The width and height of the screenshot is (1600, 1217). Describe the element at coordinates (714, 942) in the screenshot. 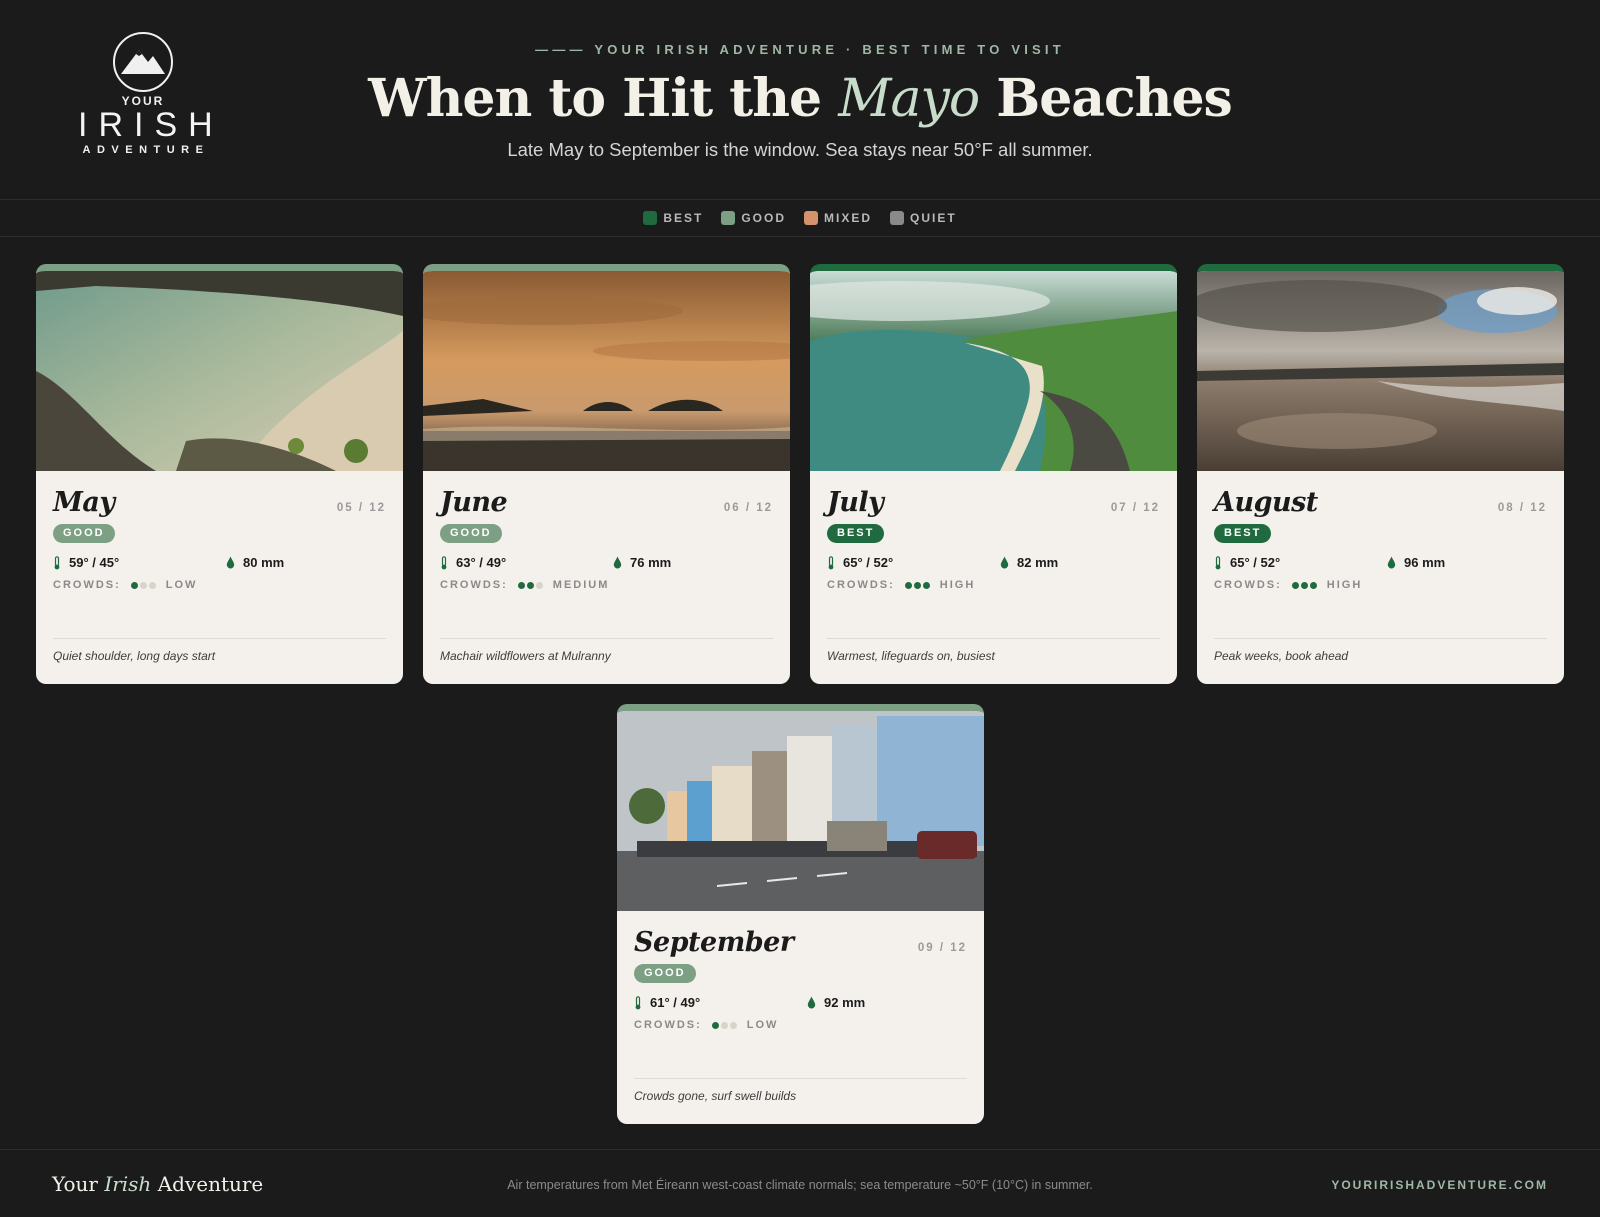

I see `month-name: September` at that location.